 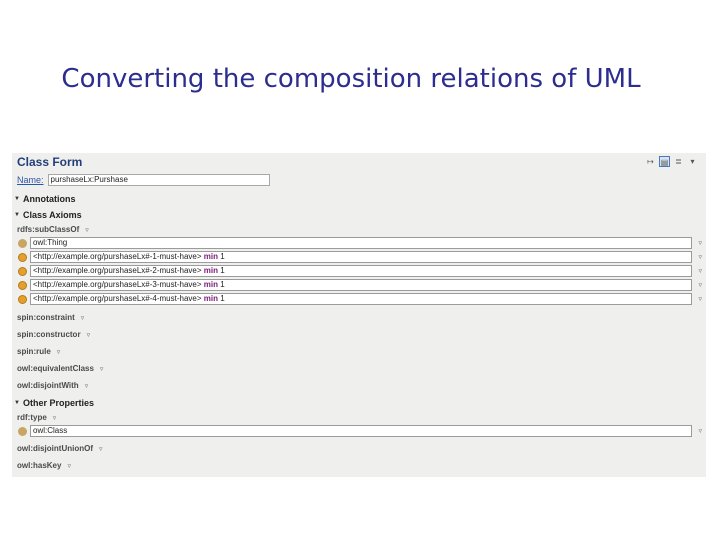 I want to click on subclass-value-row: owl:Thing ▿, so click(x=360, y=243).